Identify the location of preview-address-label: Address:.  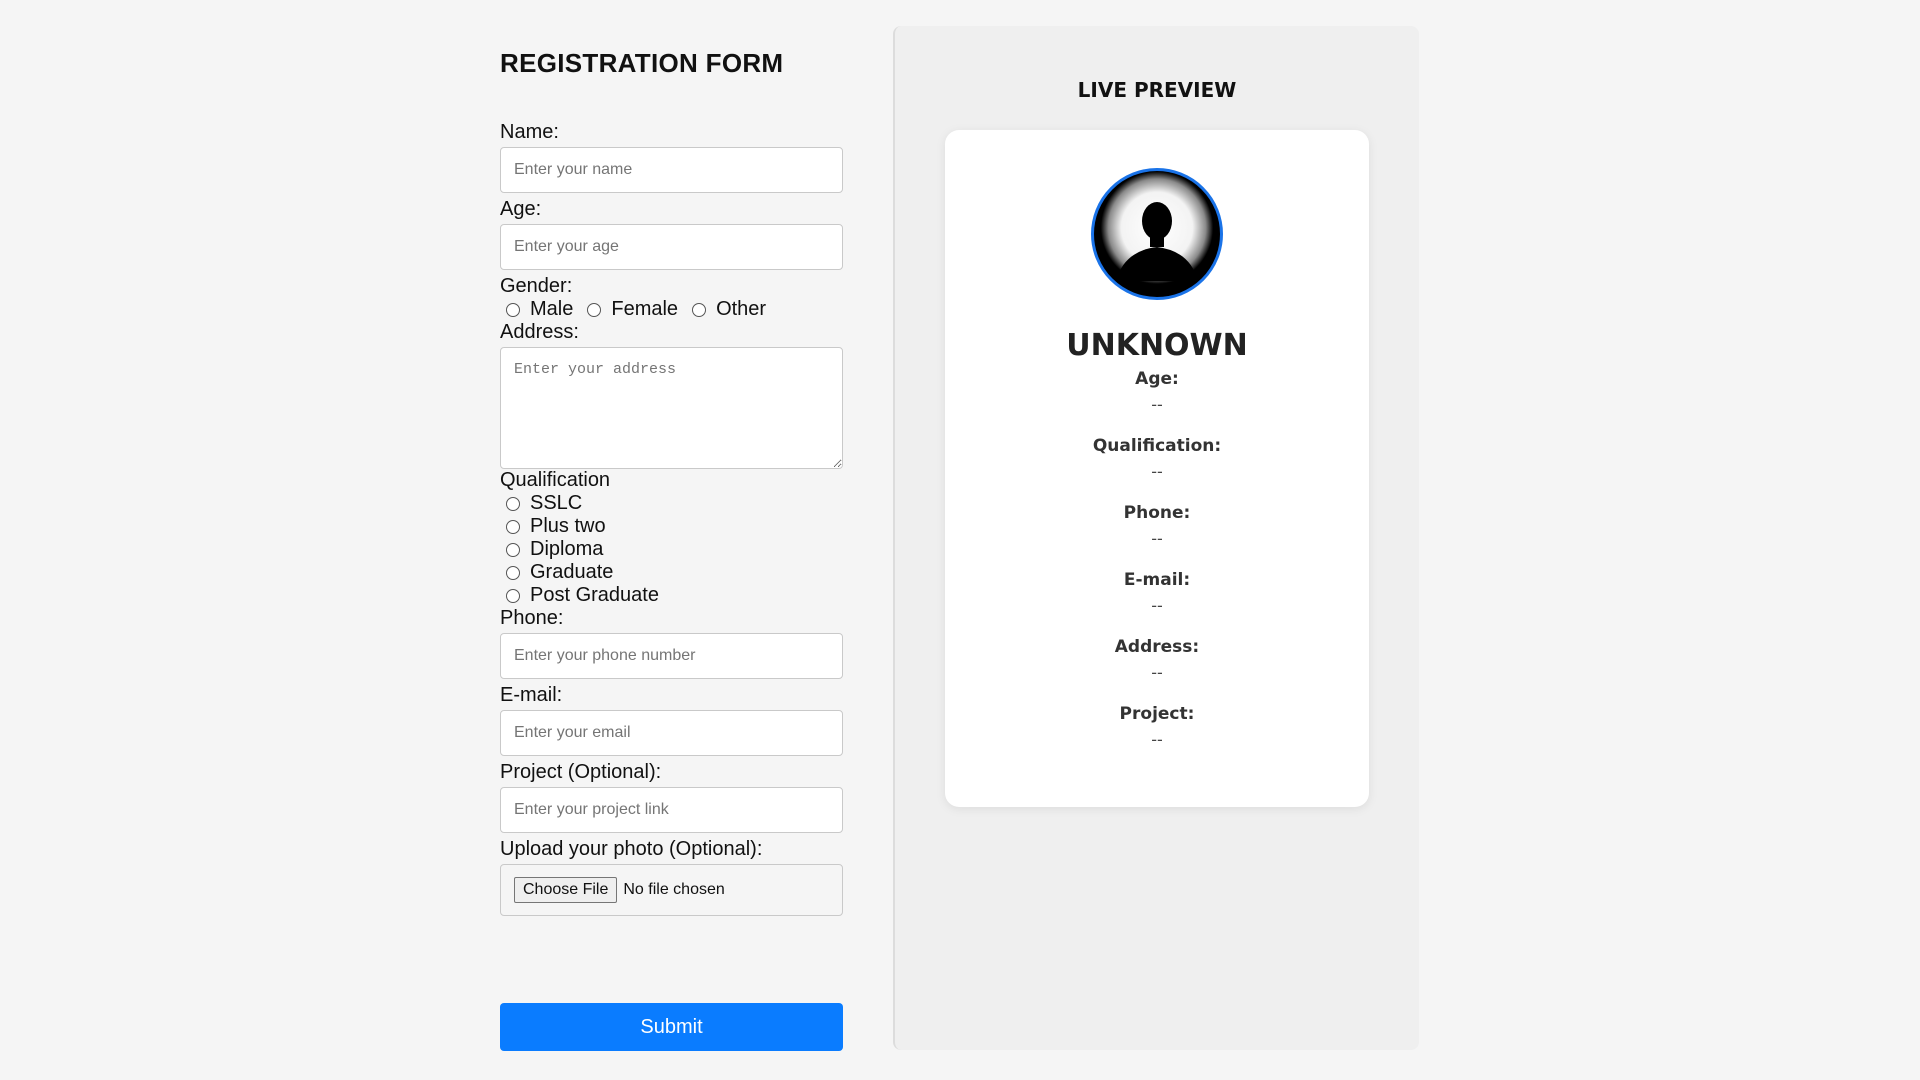
(1157, 647).